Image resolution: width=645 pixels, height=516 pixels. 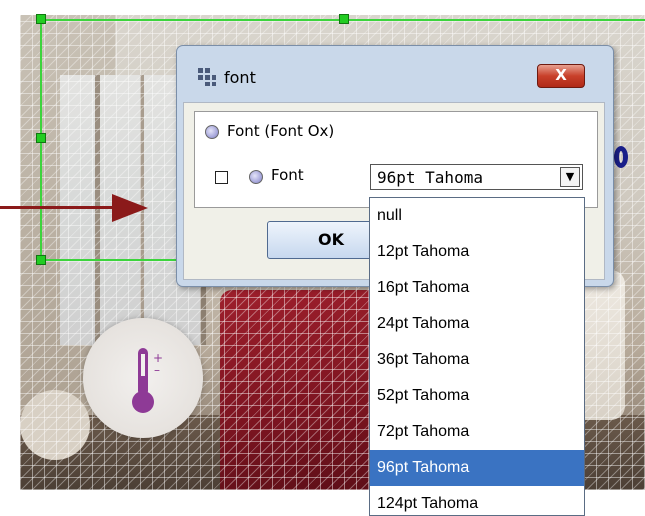 What do you see at coordinates (477, 324) in the screenshot?
I see `dropdown-item: 24pt Tahoma` at bounding box center [477, 324].